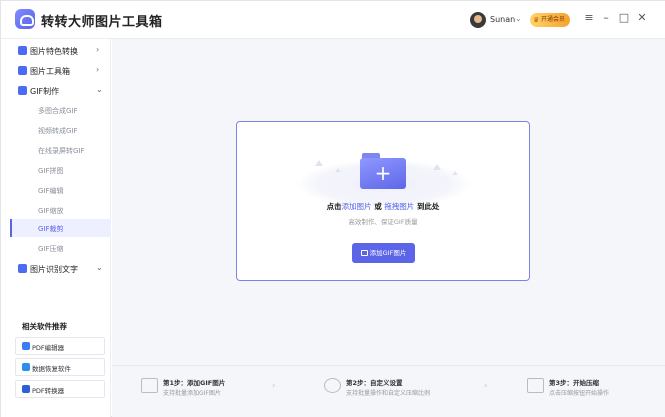 Image resolution: width=665 pixels, height=417 pixels. Describe the element at coordinates (536, 20) in the screenshot. I see `crown-icon: ♛` at that location.